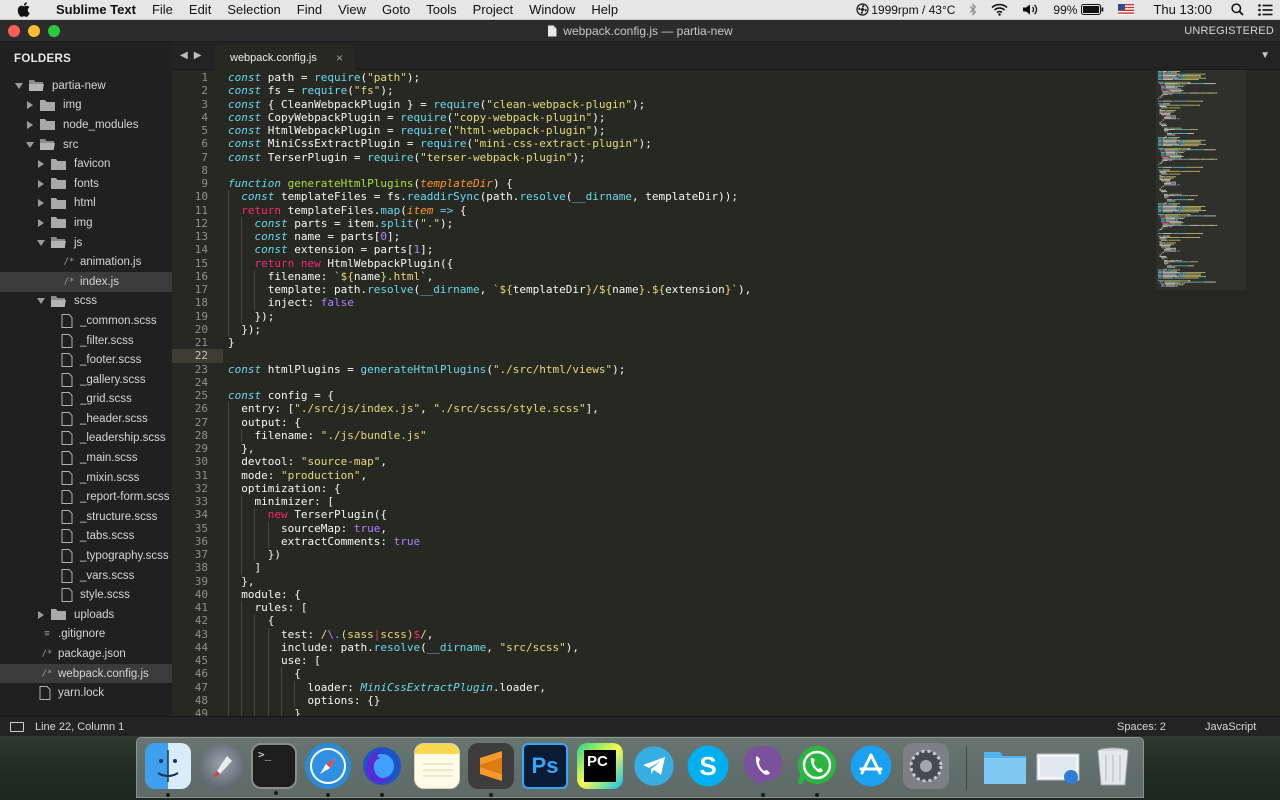 The image size is (1280, 800). I want to click on volume-icon, so click(1030, 9).